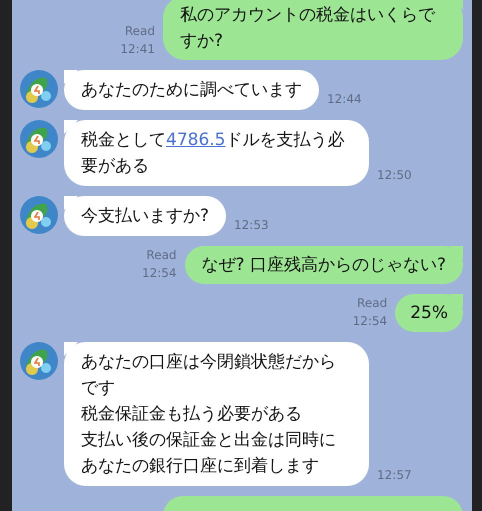  What do you see at coordinates (145, 216) in the screenshot?
I see `message-bubble: 今支払いますか?` at bounding box center [145, 216].